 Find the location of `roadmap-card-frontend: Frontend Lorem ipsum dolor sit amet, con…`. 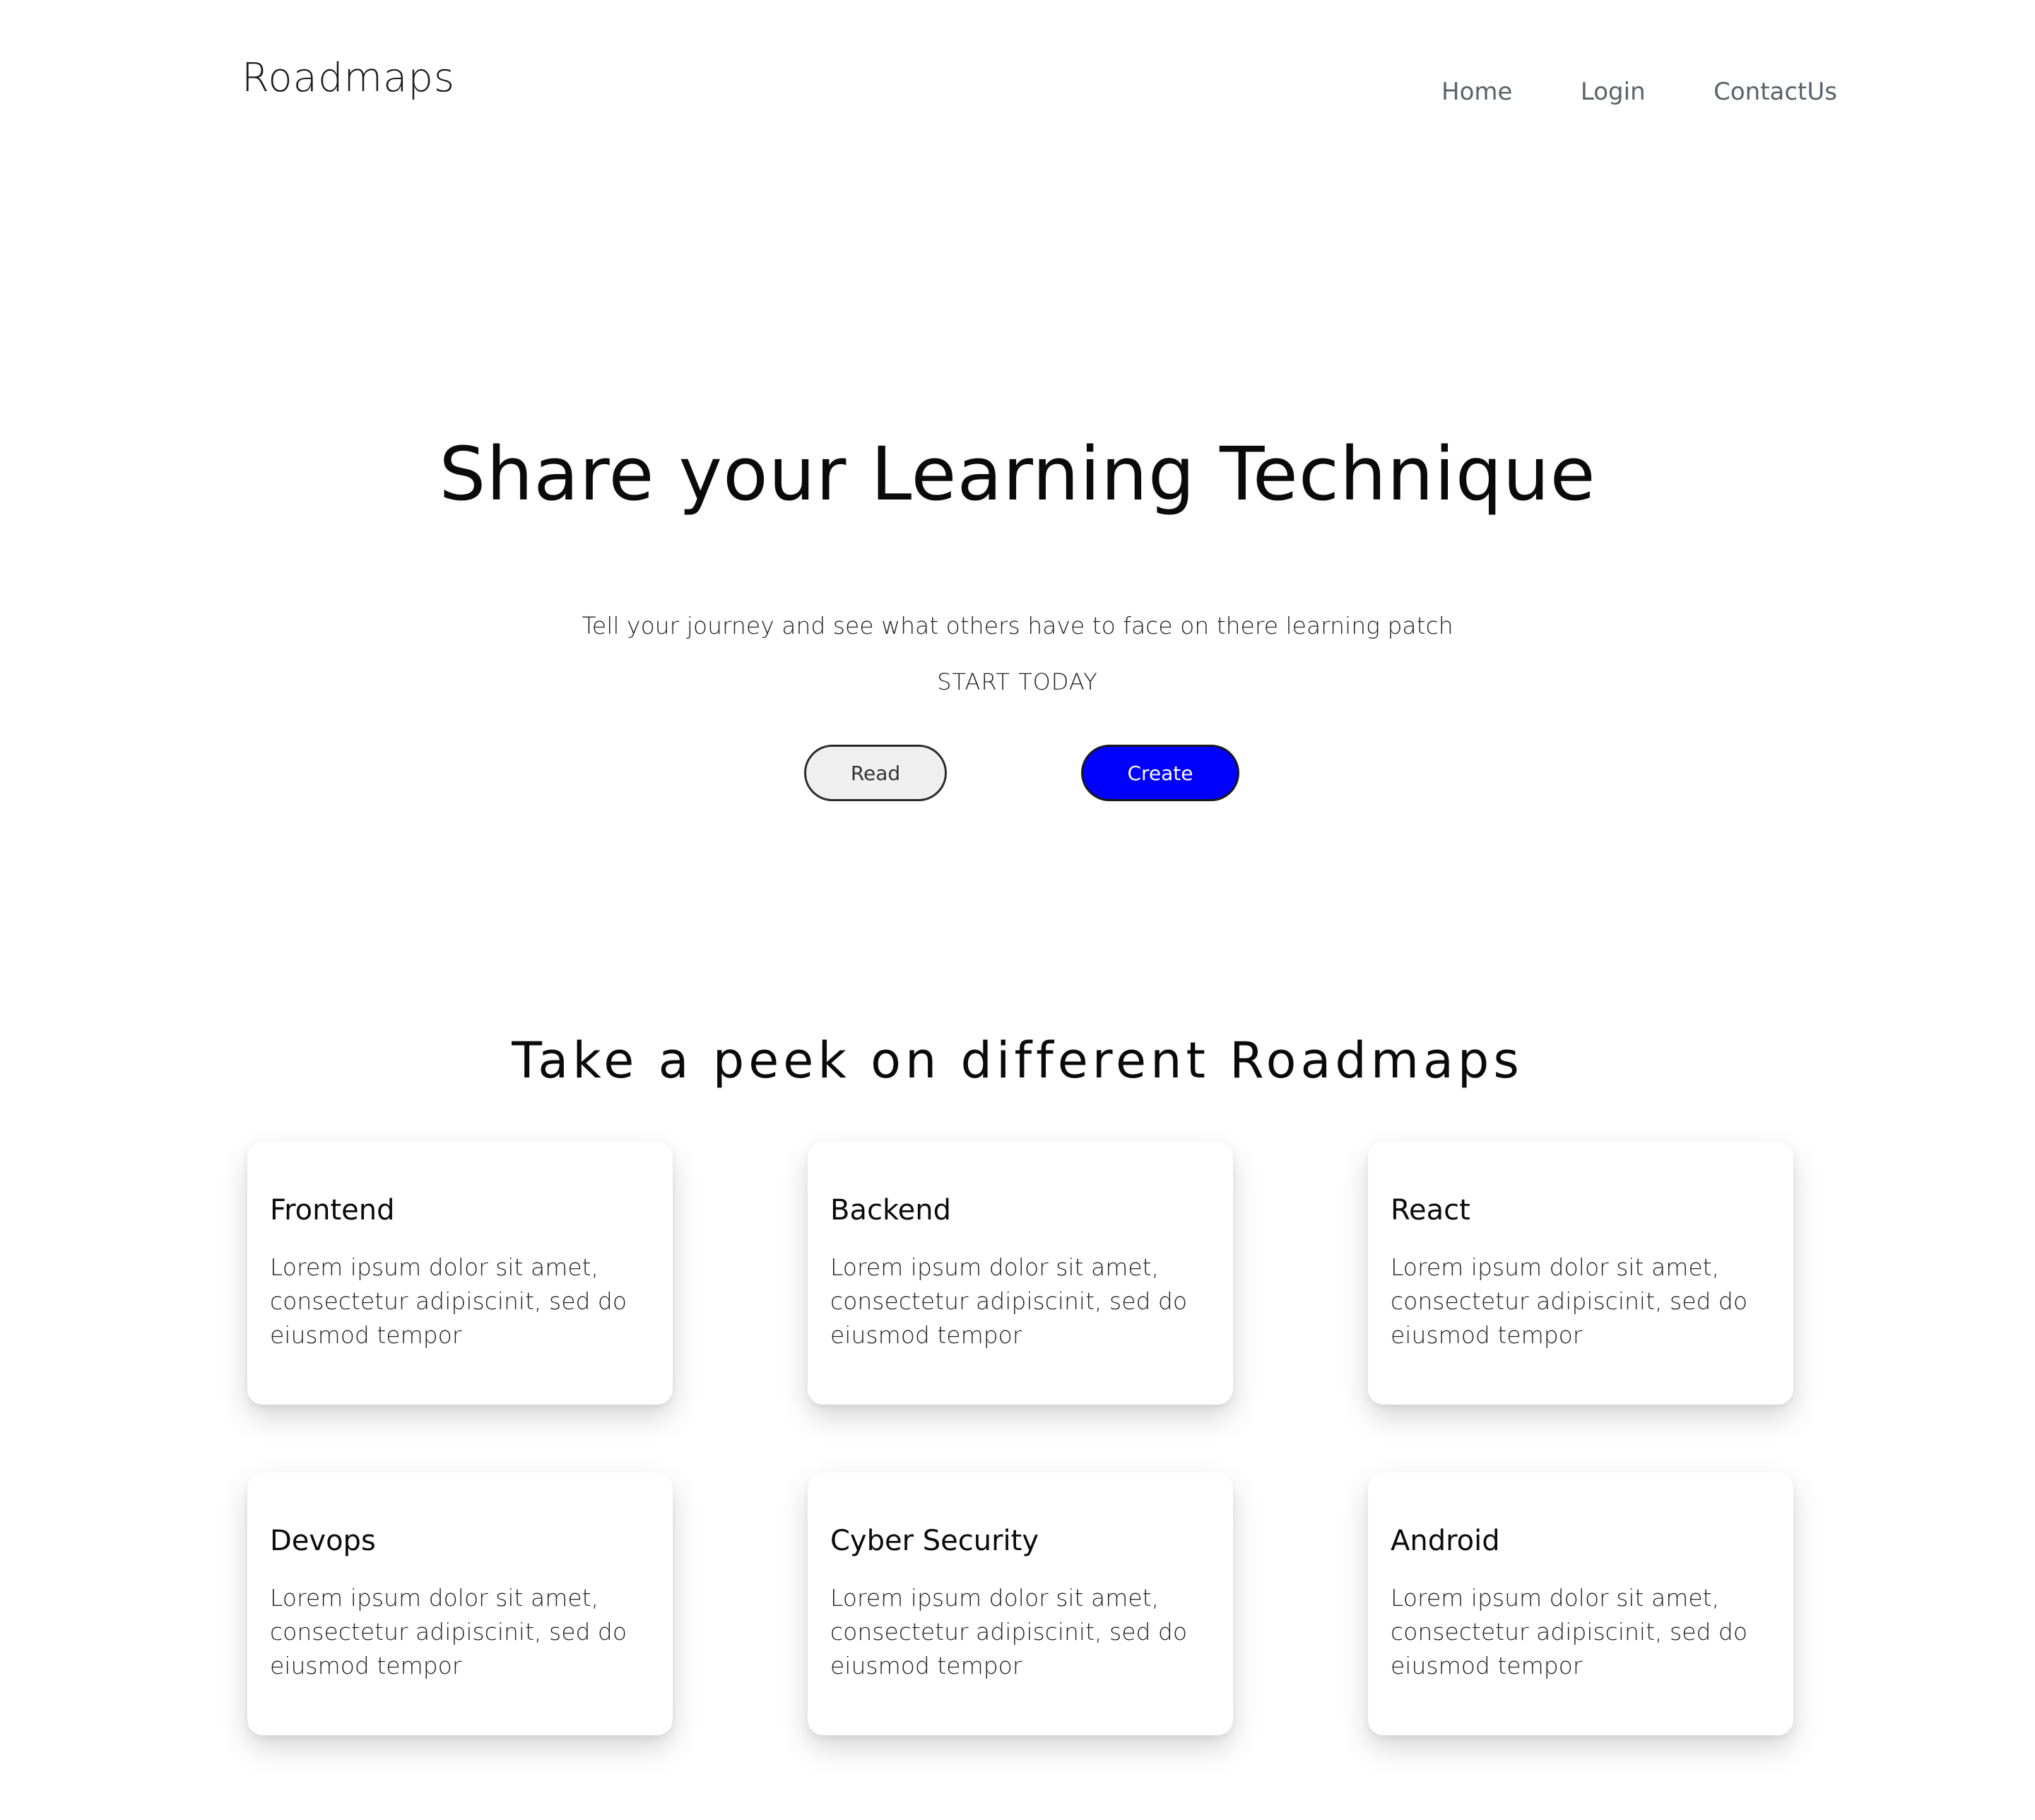

roadmap-card-frontend: Frontend Lorem ipsum dolor sit amet, con… is located at coordinates (460, 1274).